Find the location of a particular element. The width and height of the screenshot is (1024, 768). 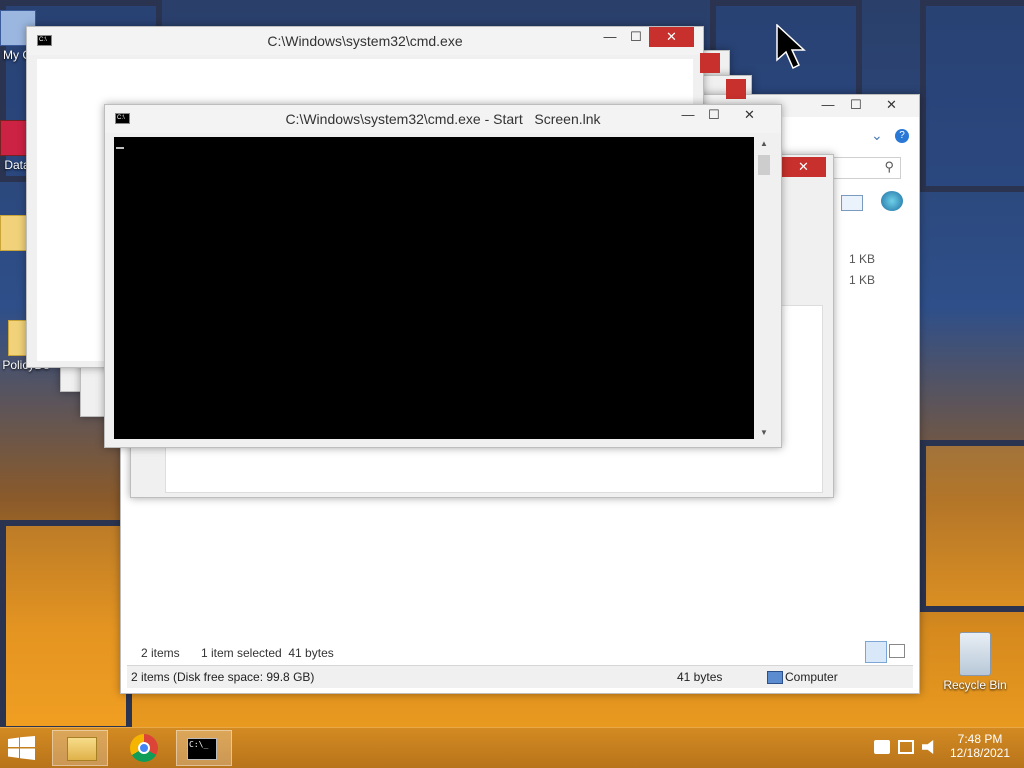

windows-logo-icon is located at coordinates (21, 748).